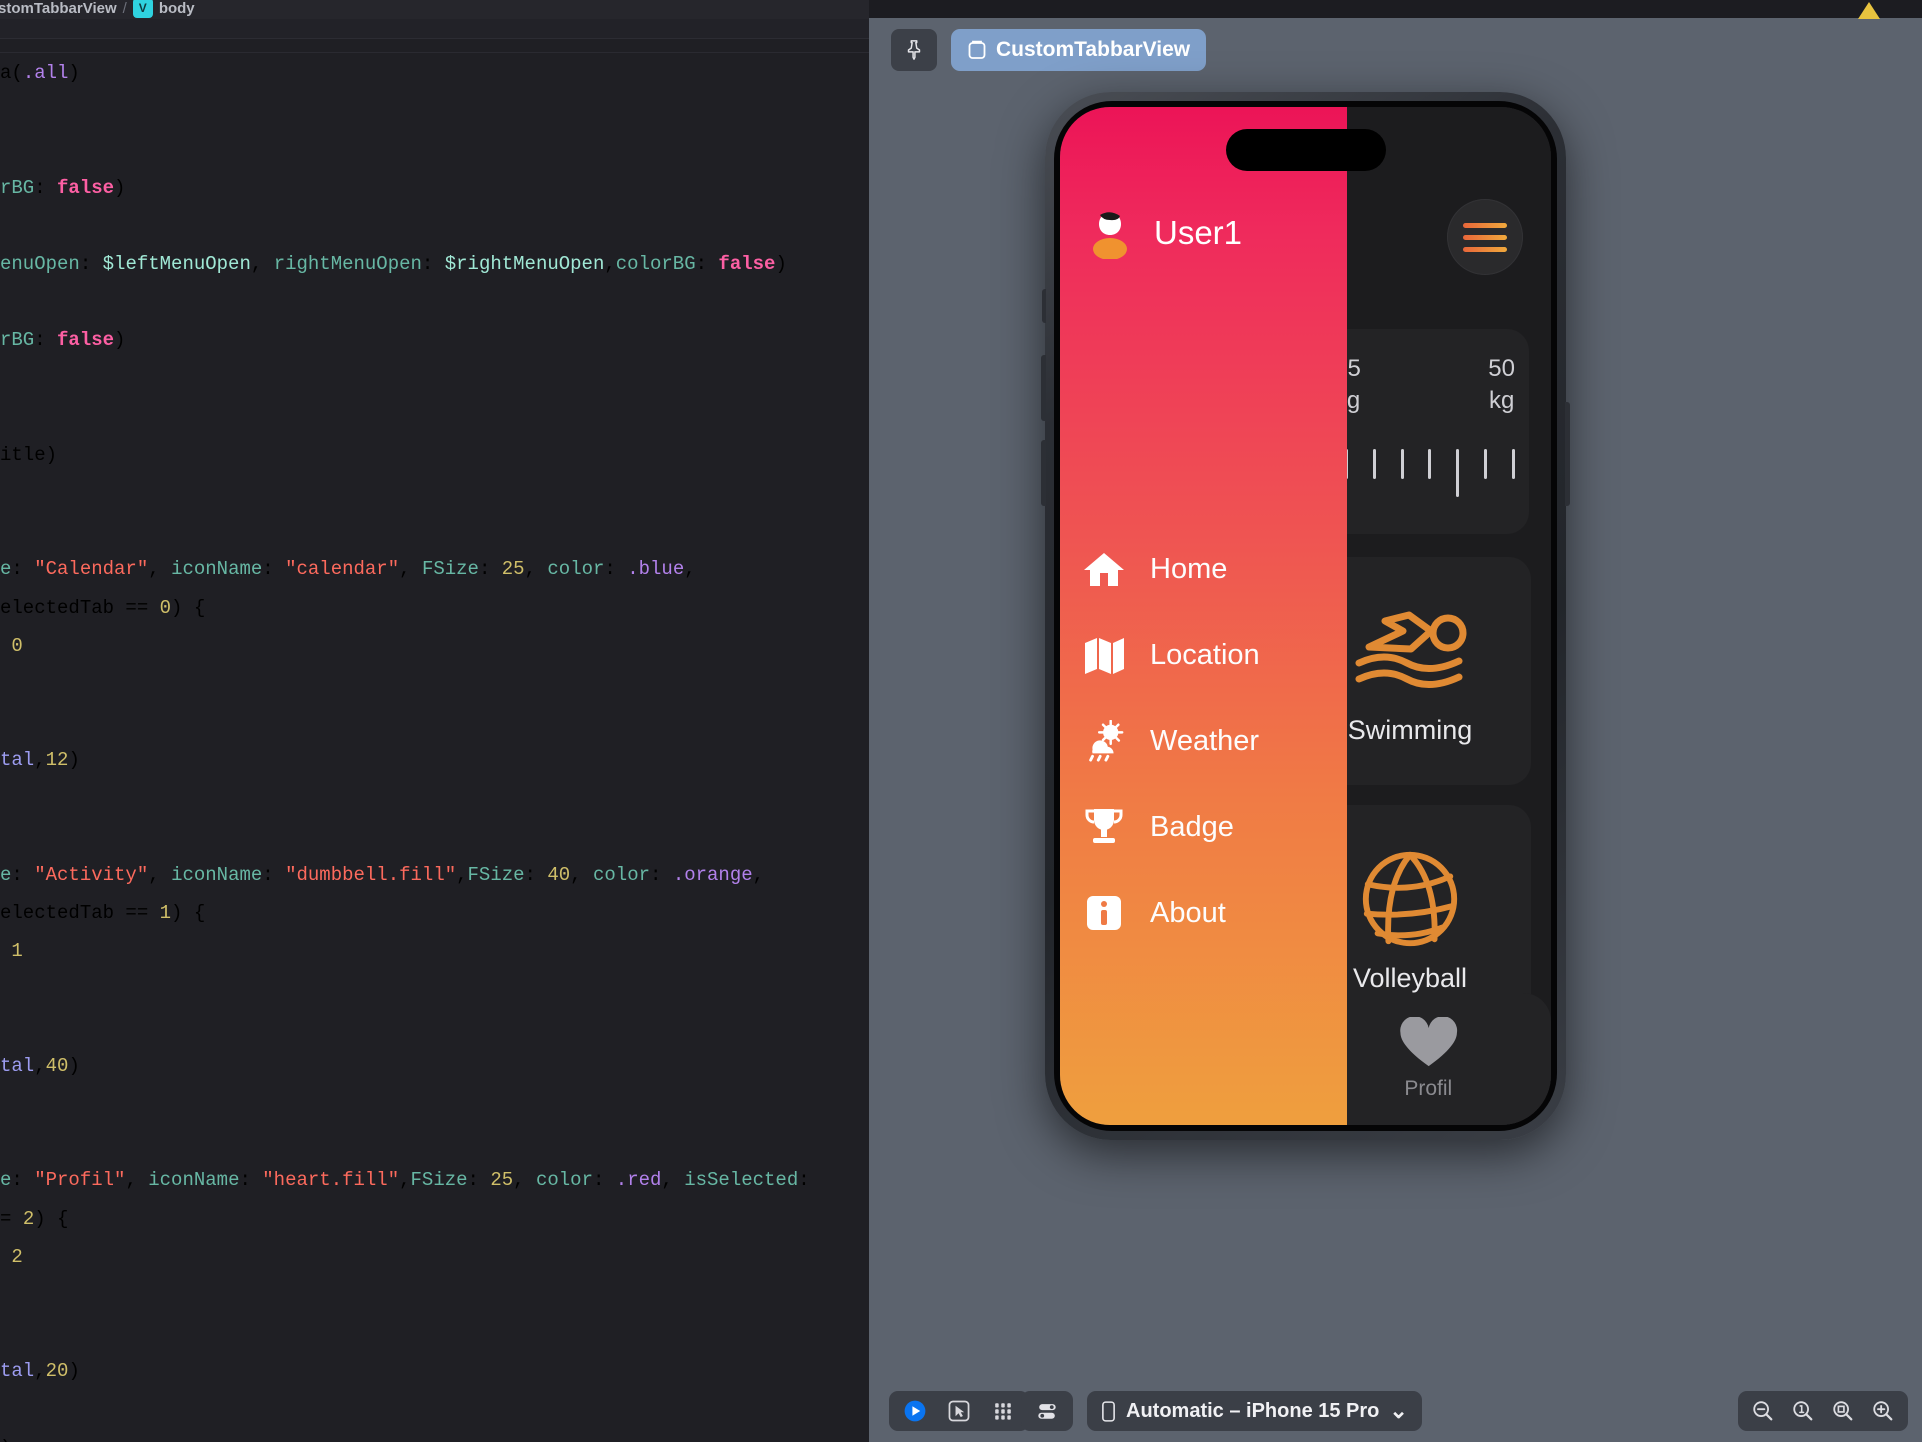 The width and height of the screenshot is (1922, 1442). Describe the element at coordinates (1104, 569) in the screenshot. I see `house-icon` at that location.